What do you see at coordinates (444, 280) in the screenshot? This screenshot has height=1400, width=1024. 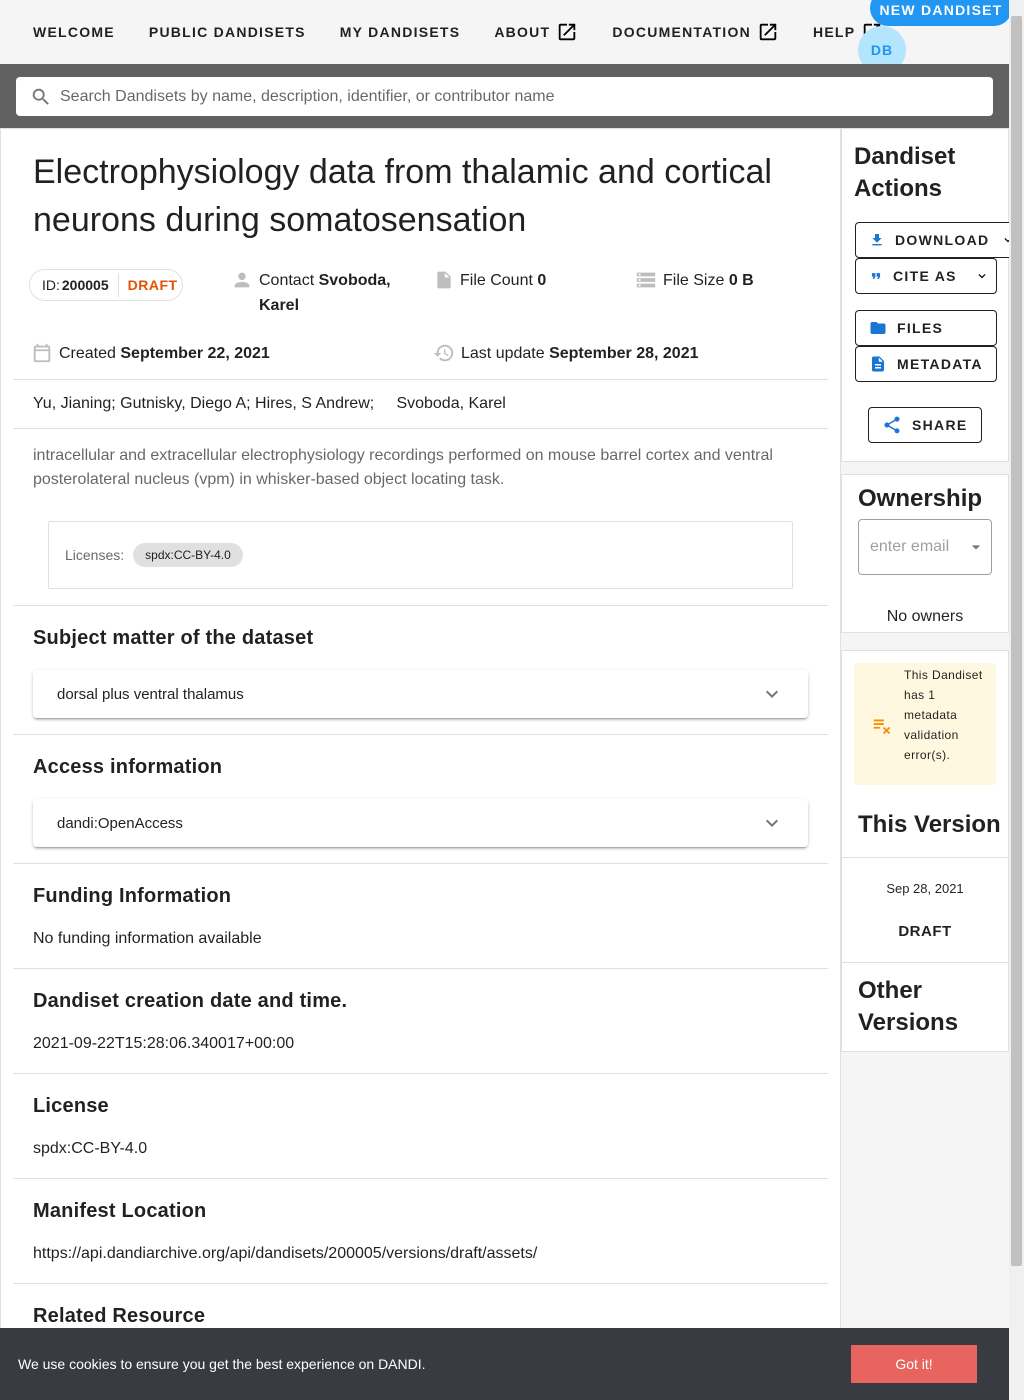 I see `file-icon` at bounding box center [444, 280].